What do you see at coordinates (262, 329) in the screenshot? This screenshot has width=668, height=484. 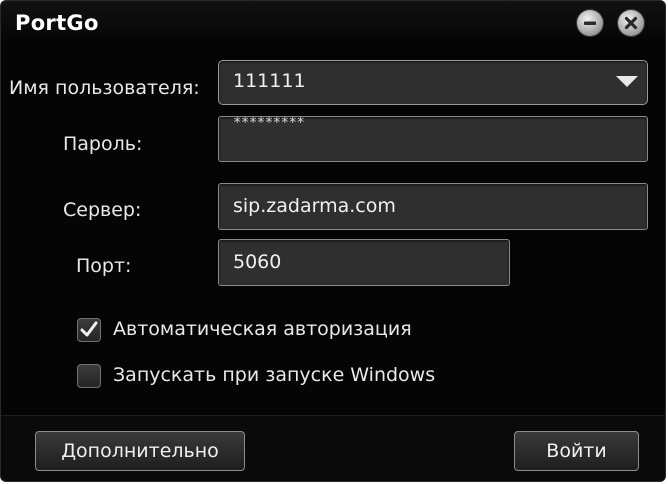 I see `auto-login-label: Автоматическая авторизация` at bounding box center [262, 329].